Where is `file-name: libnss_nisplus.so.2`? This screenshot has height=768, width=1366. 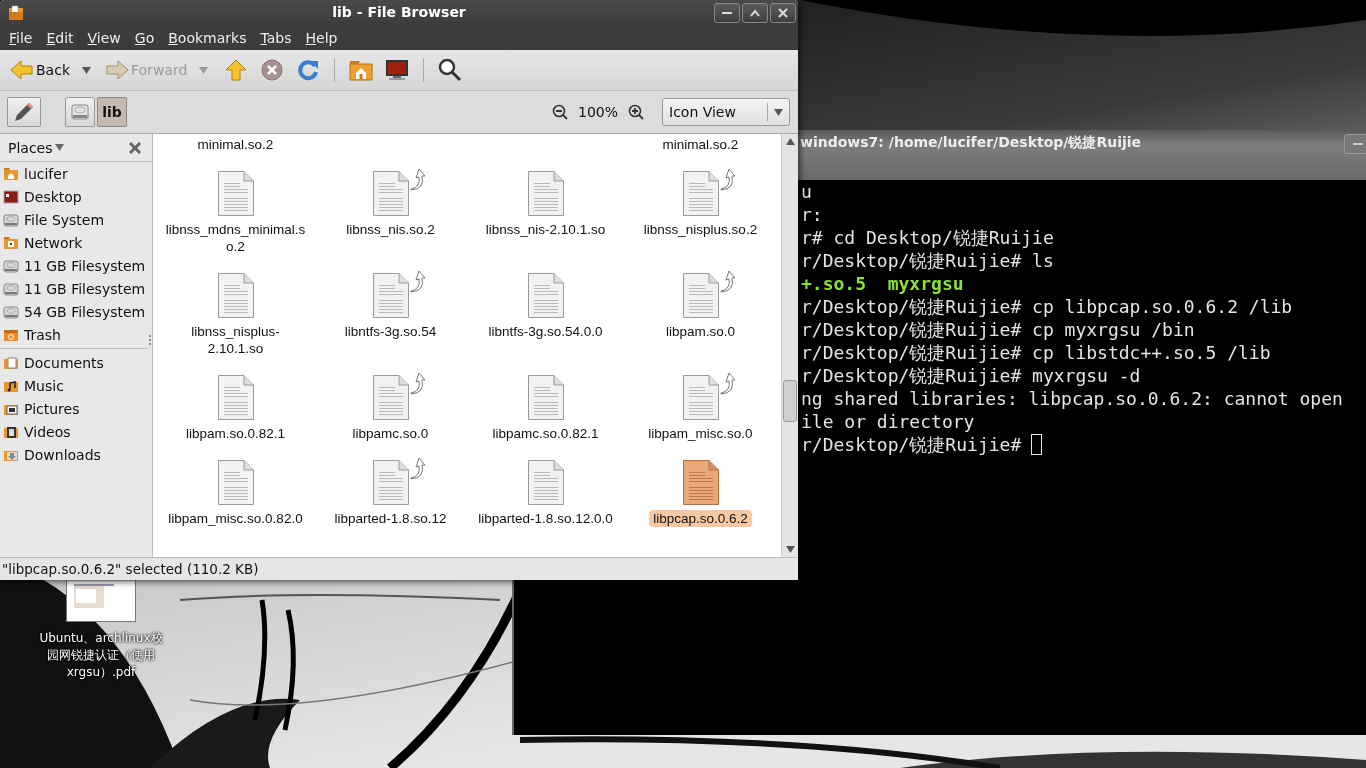
file-name: libnss_nisplus.so.2 is located at coordinates (700, 229).